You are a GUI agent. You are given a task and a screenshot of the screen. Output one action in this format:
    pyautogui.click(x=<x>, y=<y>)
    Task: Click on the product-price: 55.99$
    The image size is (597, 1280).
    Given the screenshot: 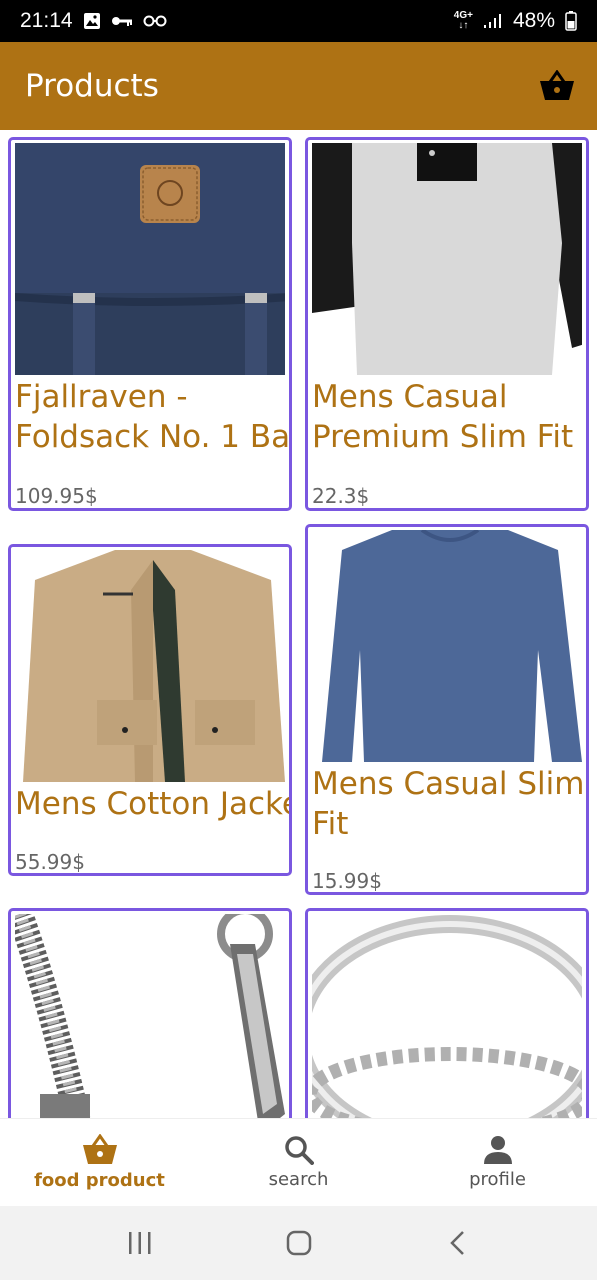 What is the action you would take?
    pyautogui.click(x=50, y=862)
    